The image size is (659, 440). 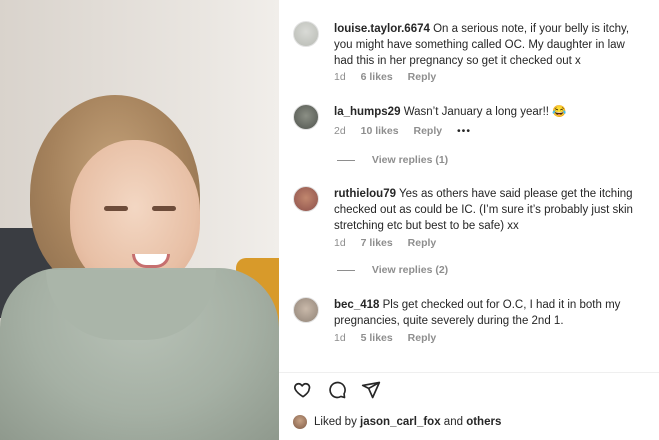 I want to click on comment-username: ruthielou79, so click(x=365, y=194).